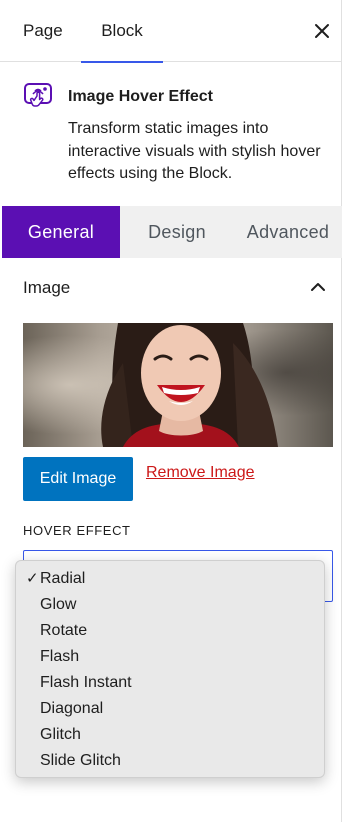 The image size is (348, 822). Describe the element at coordinates (170, 709) in the screenshot. I see `dropdown-option: Diagonal` at that location.